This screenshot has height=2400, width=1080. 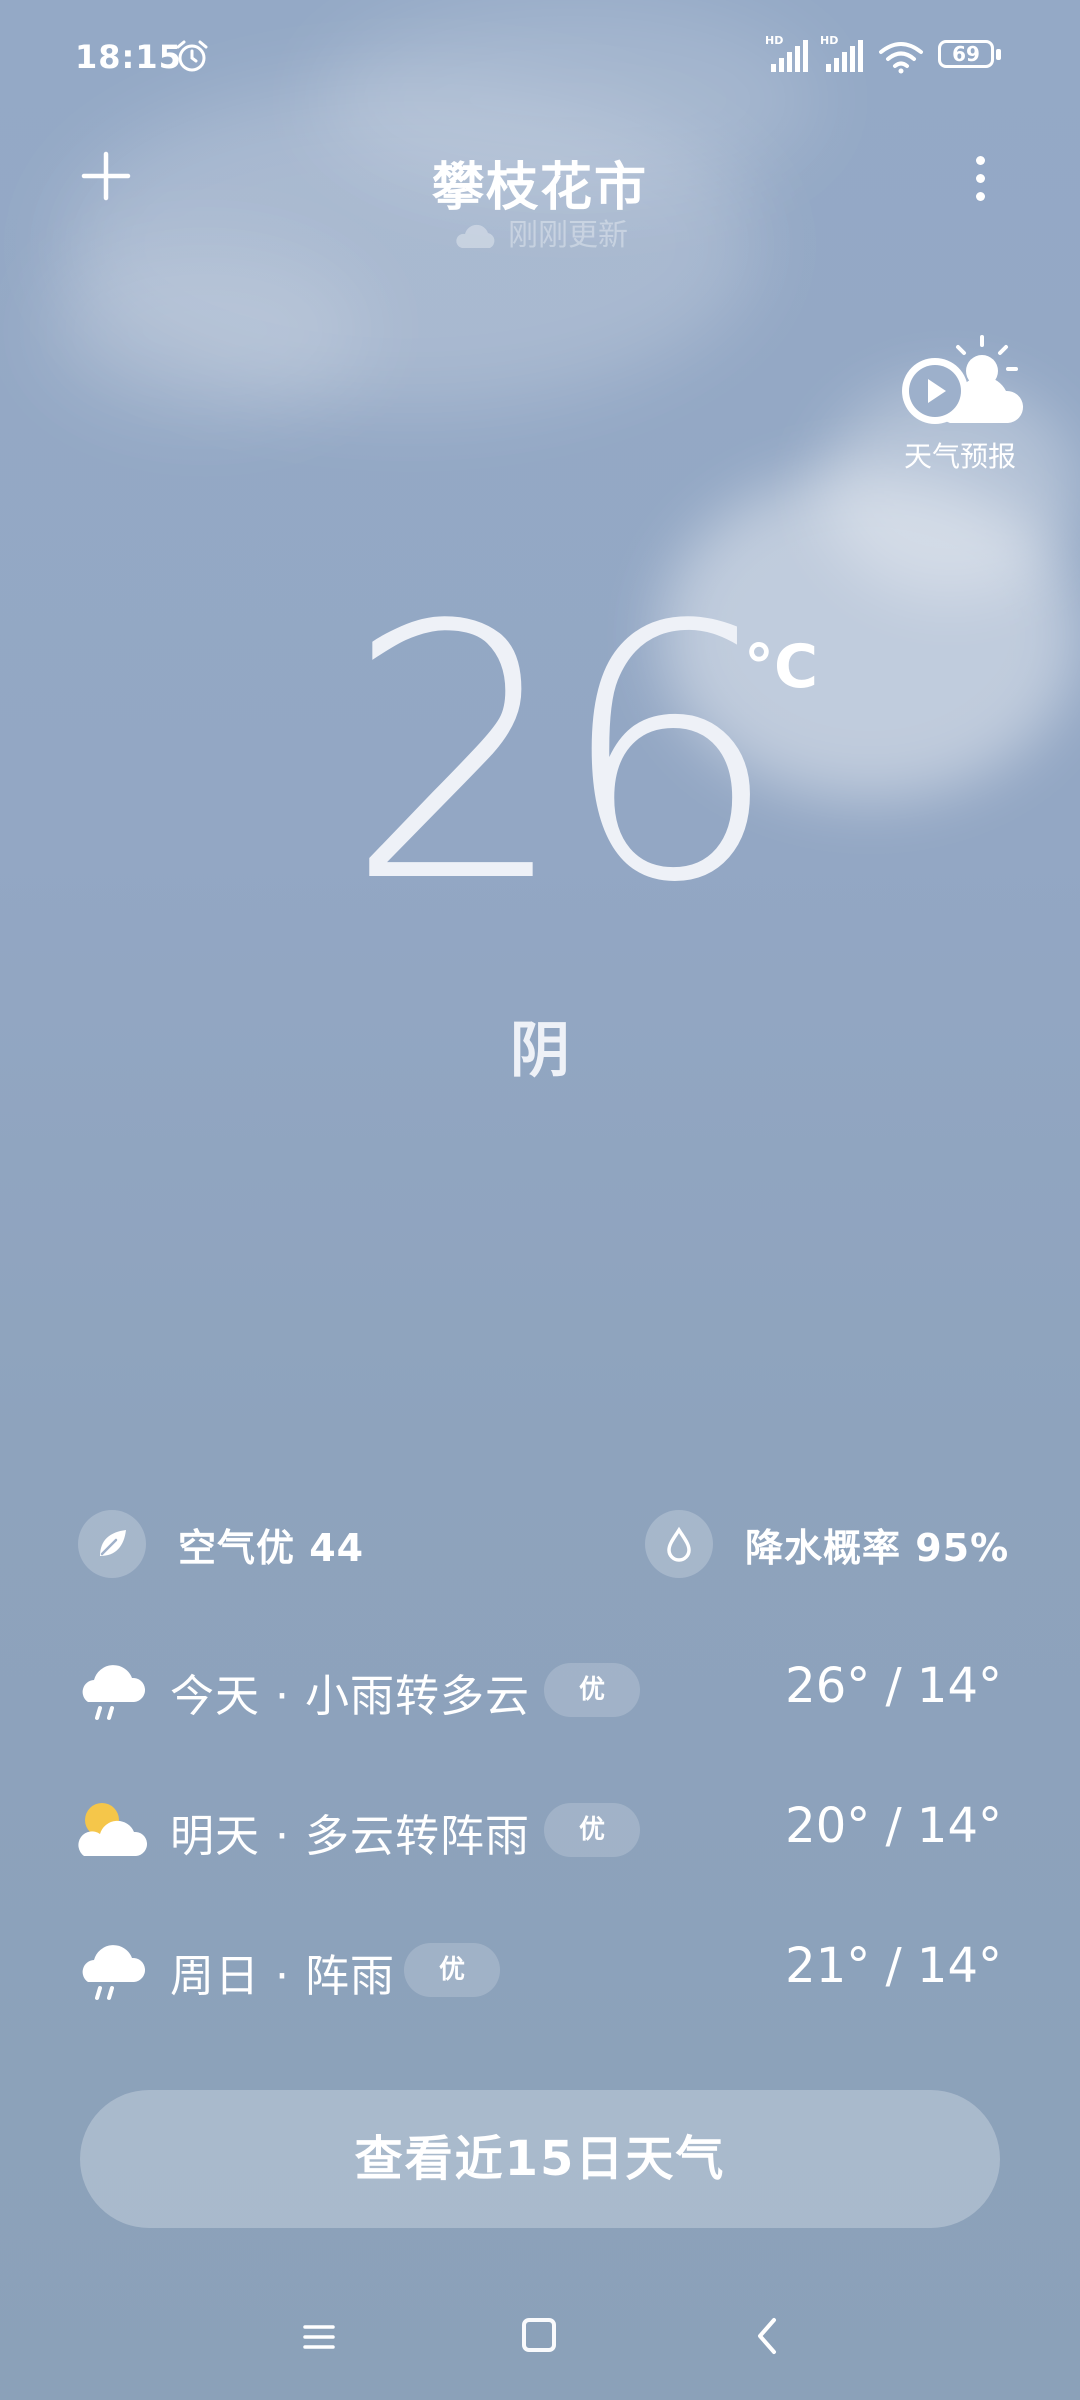 I want to click on leaf-icon, so click(x=112, y=1544).